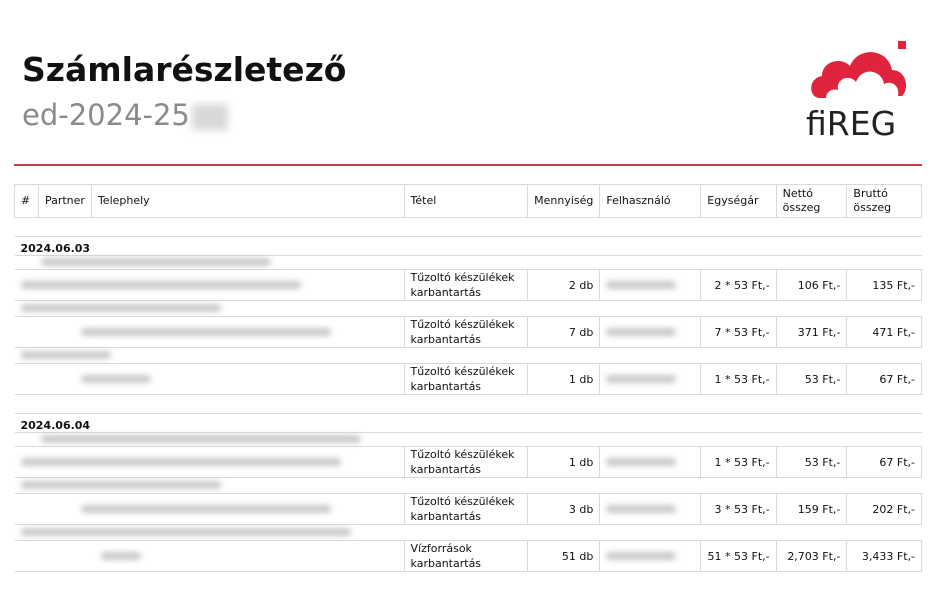 The width and height of the screenshot is (940, 590). Describe the element at coordinates (884, 509) in the screenshot. I see `cell-gross: 202 Ft,-` at that location.